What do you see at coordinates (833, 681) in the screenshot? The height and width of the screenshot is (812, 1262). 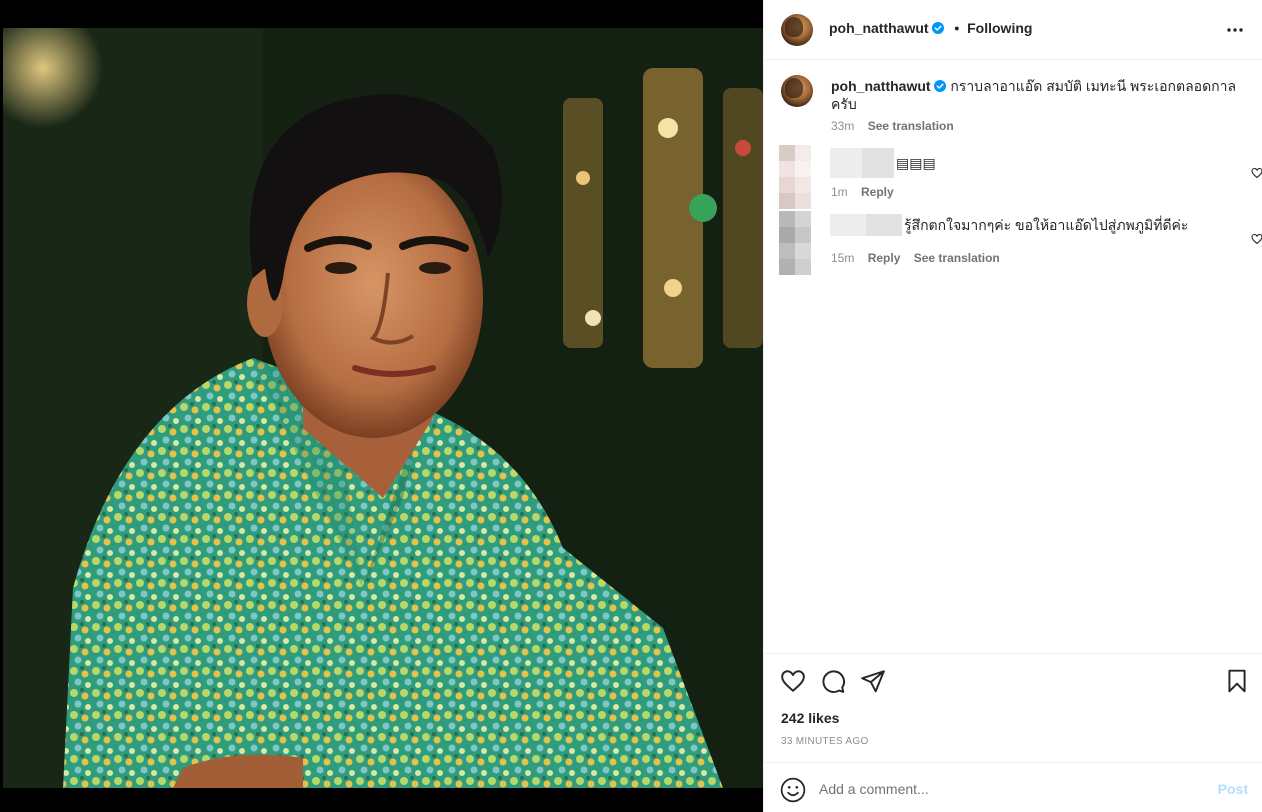 I see `comment-bubble-icon` at bounding box center [833, 681].